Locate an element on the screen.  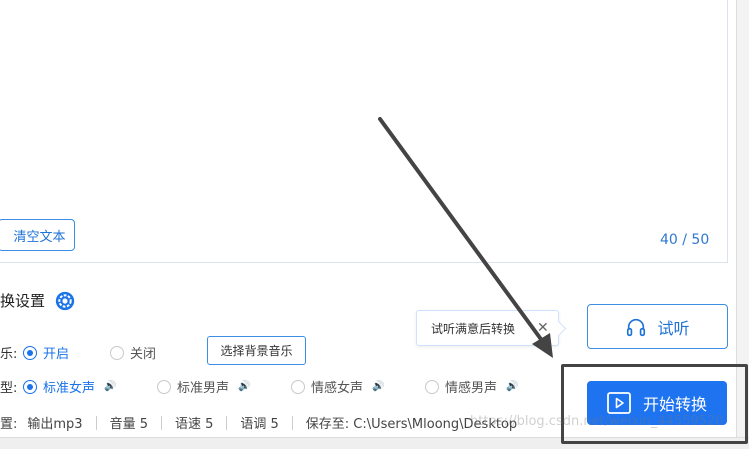
voice-label: 标准女声 is located at coordinates (69, 388).